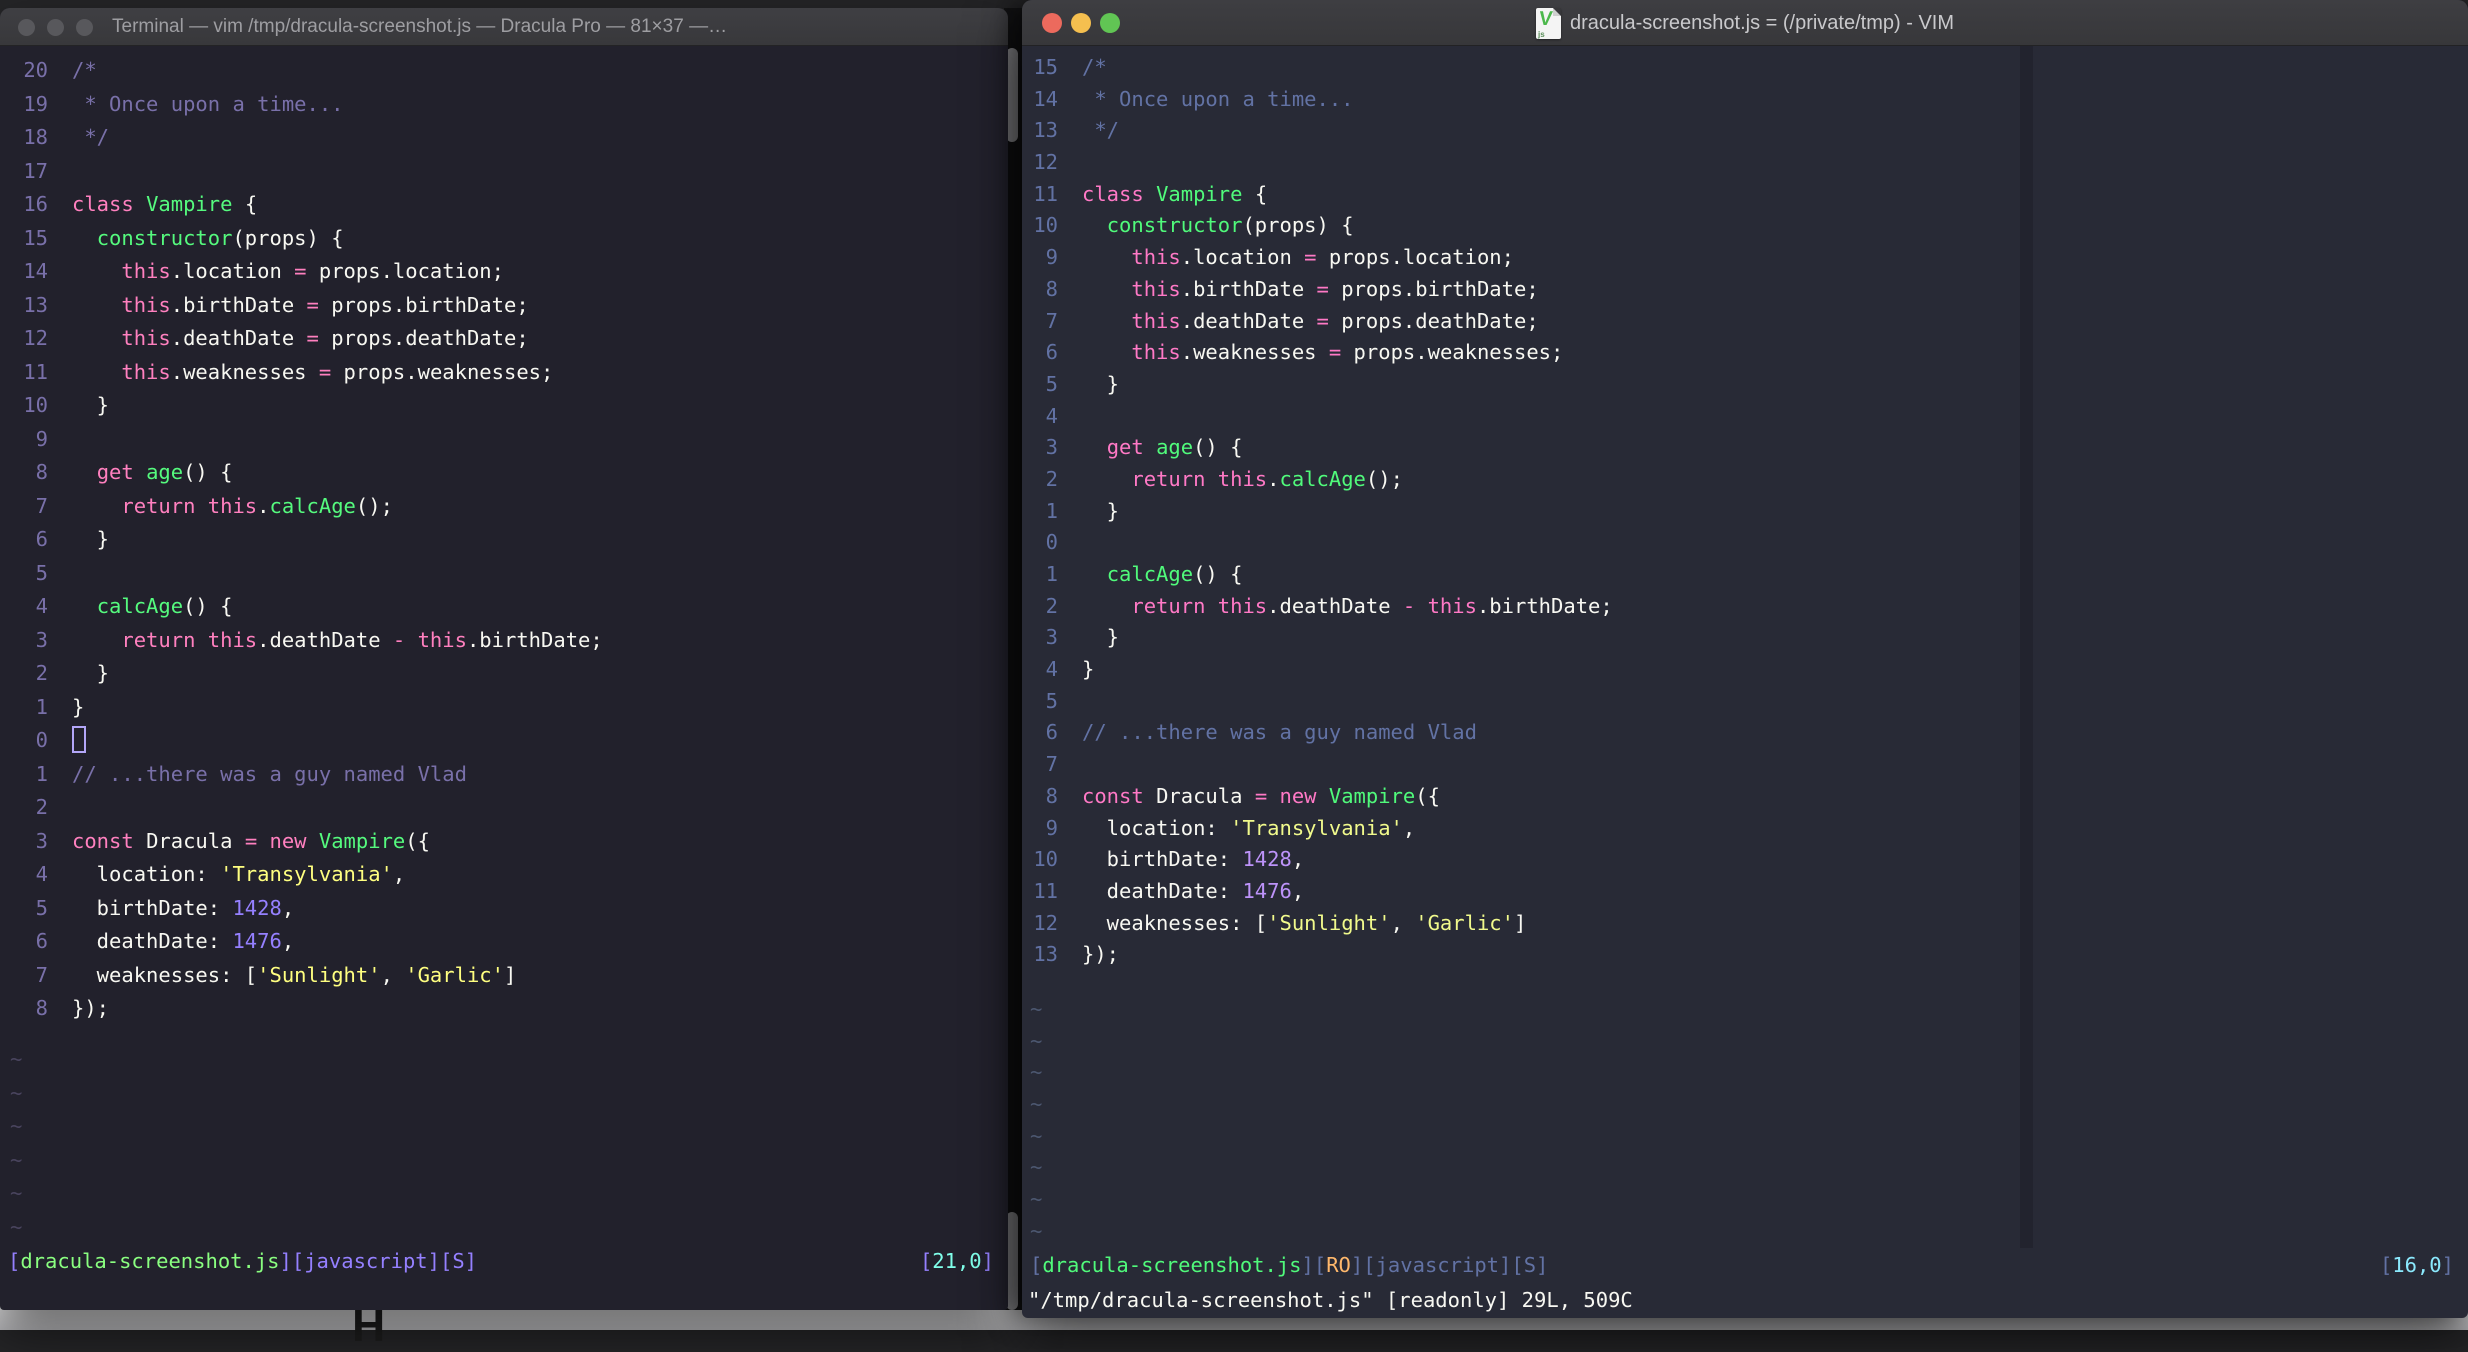 This screenshot has height=1352, width=2468. Describe the element at coordinates (504, 976) in the screenshot. I see `code-line: 7 weaknesses: ['Sunlight', 'Garlic']` at that location.